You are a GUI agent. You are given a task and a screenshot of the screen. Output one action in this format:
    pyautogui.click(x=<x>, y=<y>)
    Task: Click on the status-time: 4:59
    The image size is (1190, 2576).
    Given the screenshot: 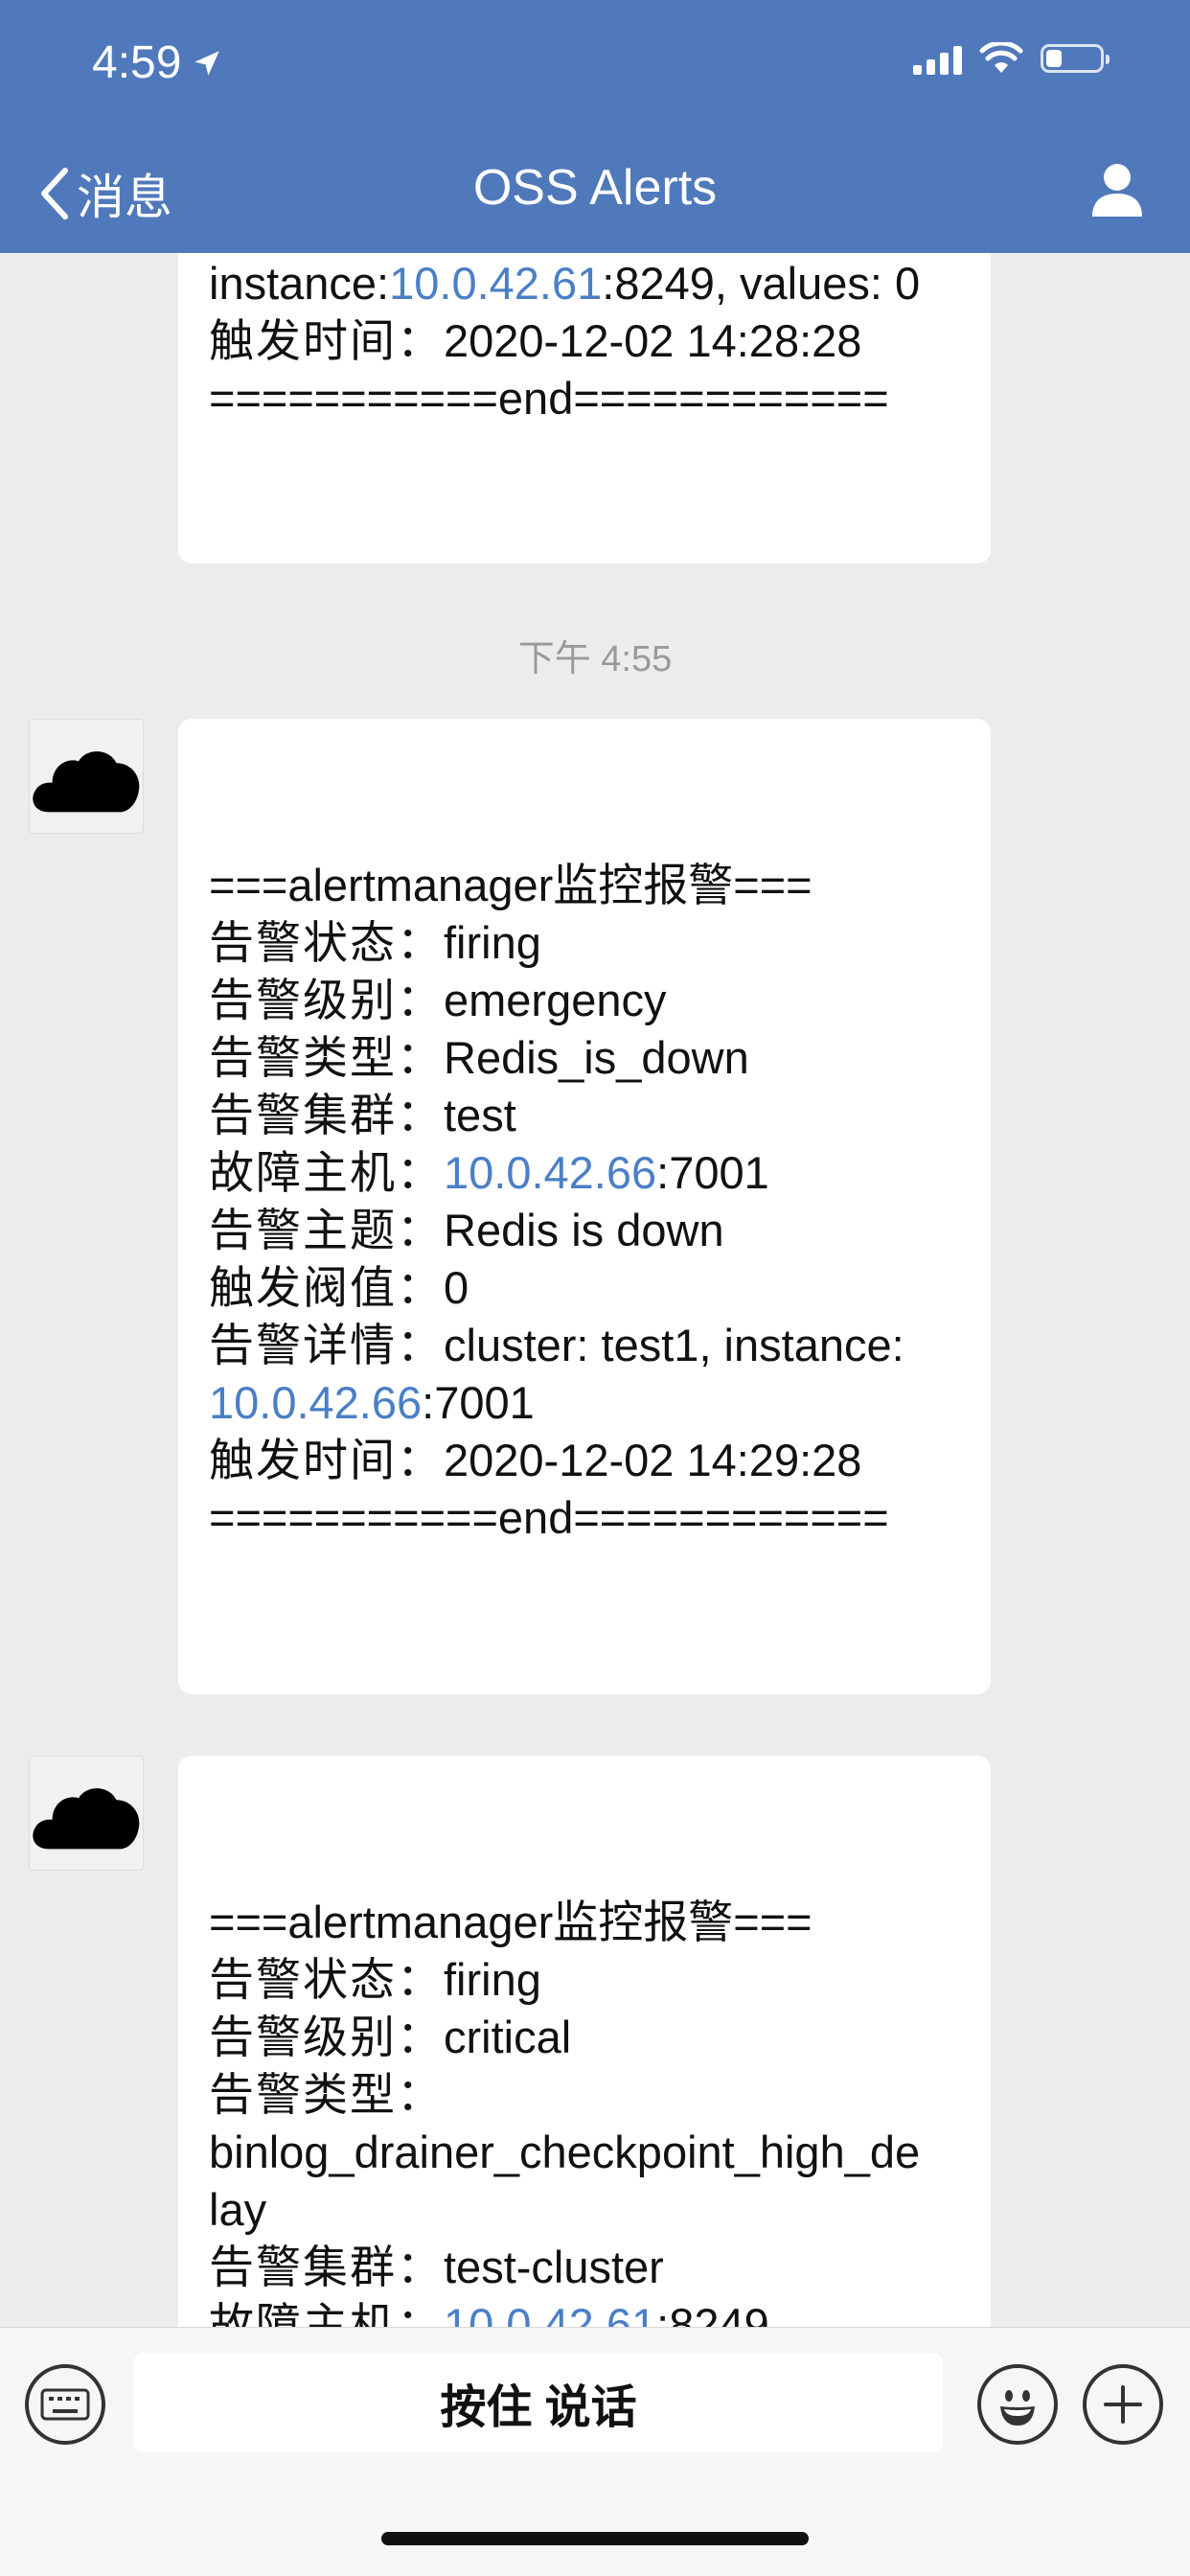 What is the action you would take?
    pyautogui.click(x=158, y=63)
    